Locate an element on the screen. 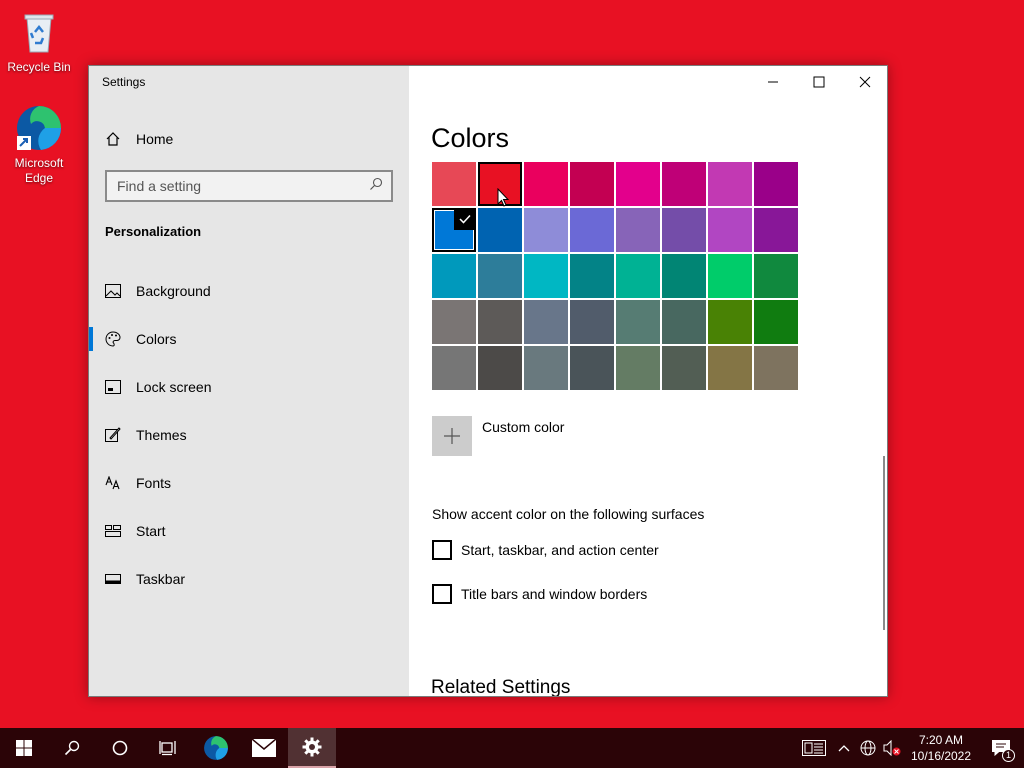  sidebar-item-label: Themes is located at coordinates (161, 435).